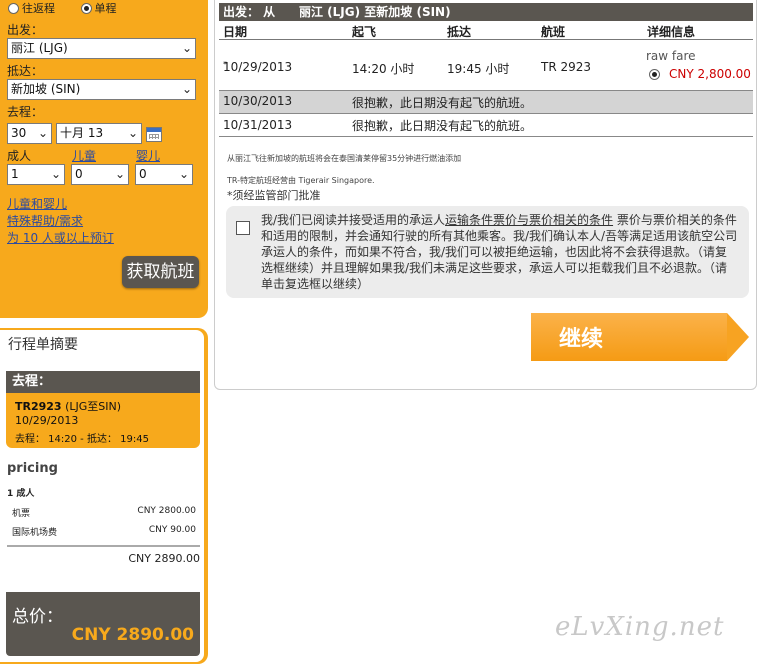 The height and width of the screenshot is (665, 757). I want to click on kids-link: 儿童和婴儿, so click(37, 203).